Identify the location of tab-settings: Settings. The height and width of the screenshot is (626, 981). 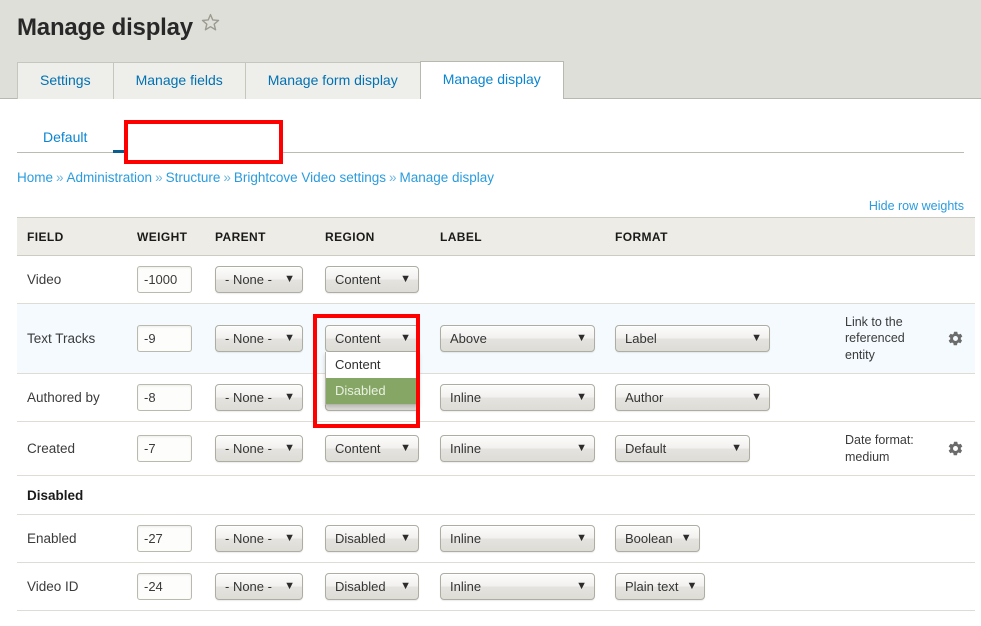
(65, 80).